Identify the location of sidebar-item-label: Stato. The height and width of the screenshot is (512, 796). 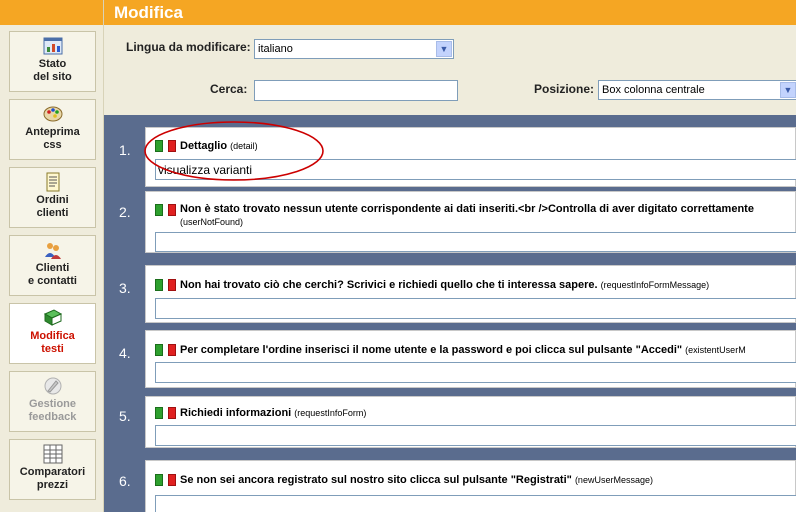
(52, 64).